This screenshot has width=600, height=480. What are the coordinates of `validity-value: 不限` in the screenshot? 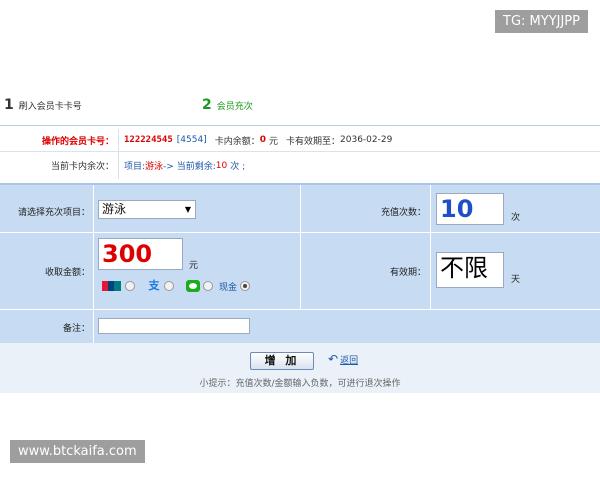 It's located at (464, 268).